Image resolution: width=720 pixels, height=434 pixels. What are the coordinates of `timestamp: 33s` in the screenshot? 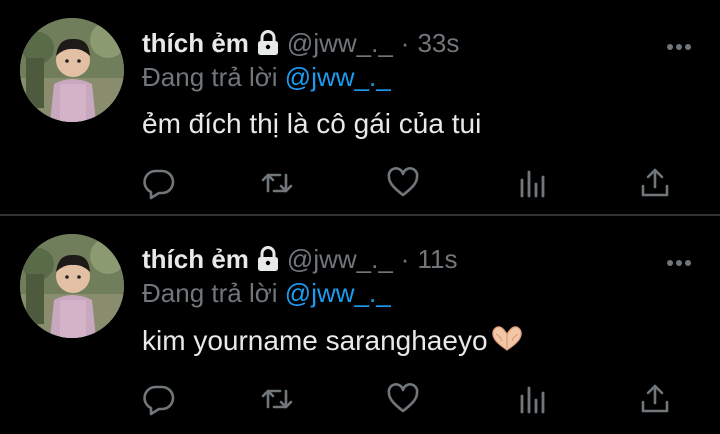 It's located at (438, 43).